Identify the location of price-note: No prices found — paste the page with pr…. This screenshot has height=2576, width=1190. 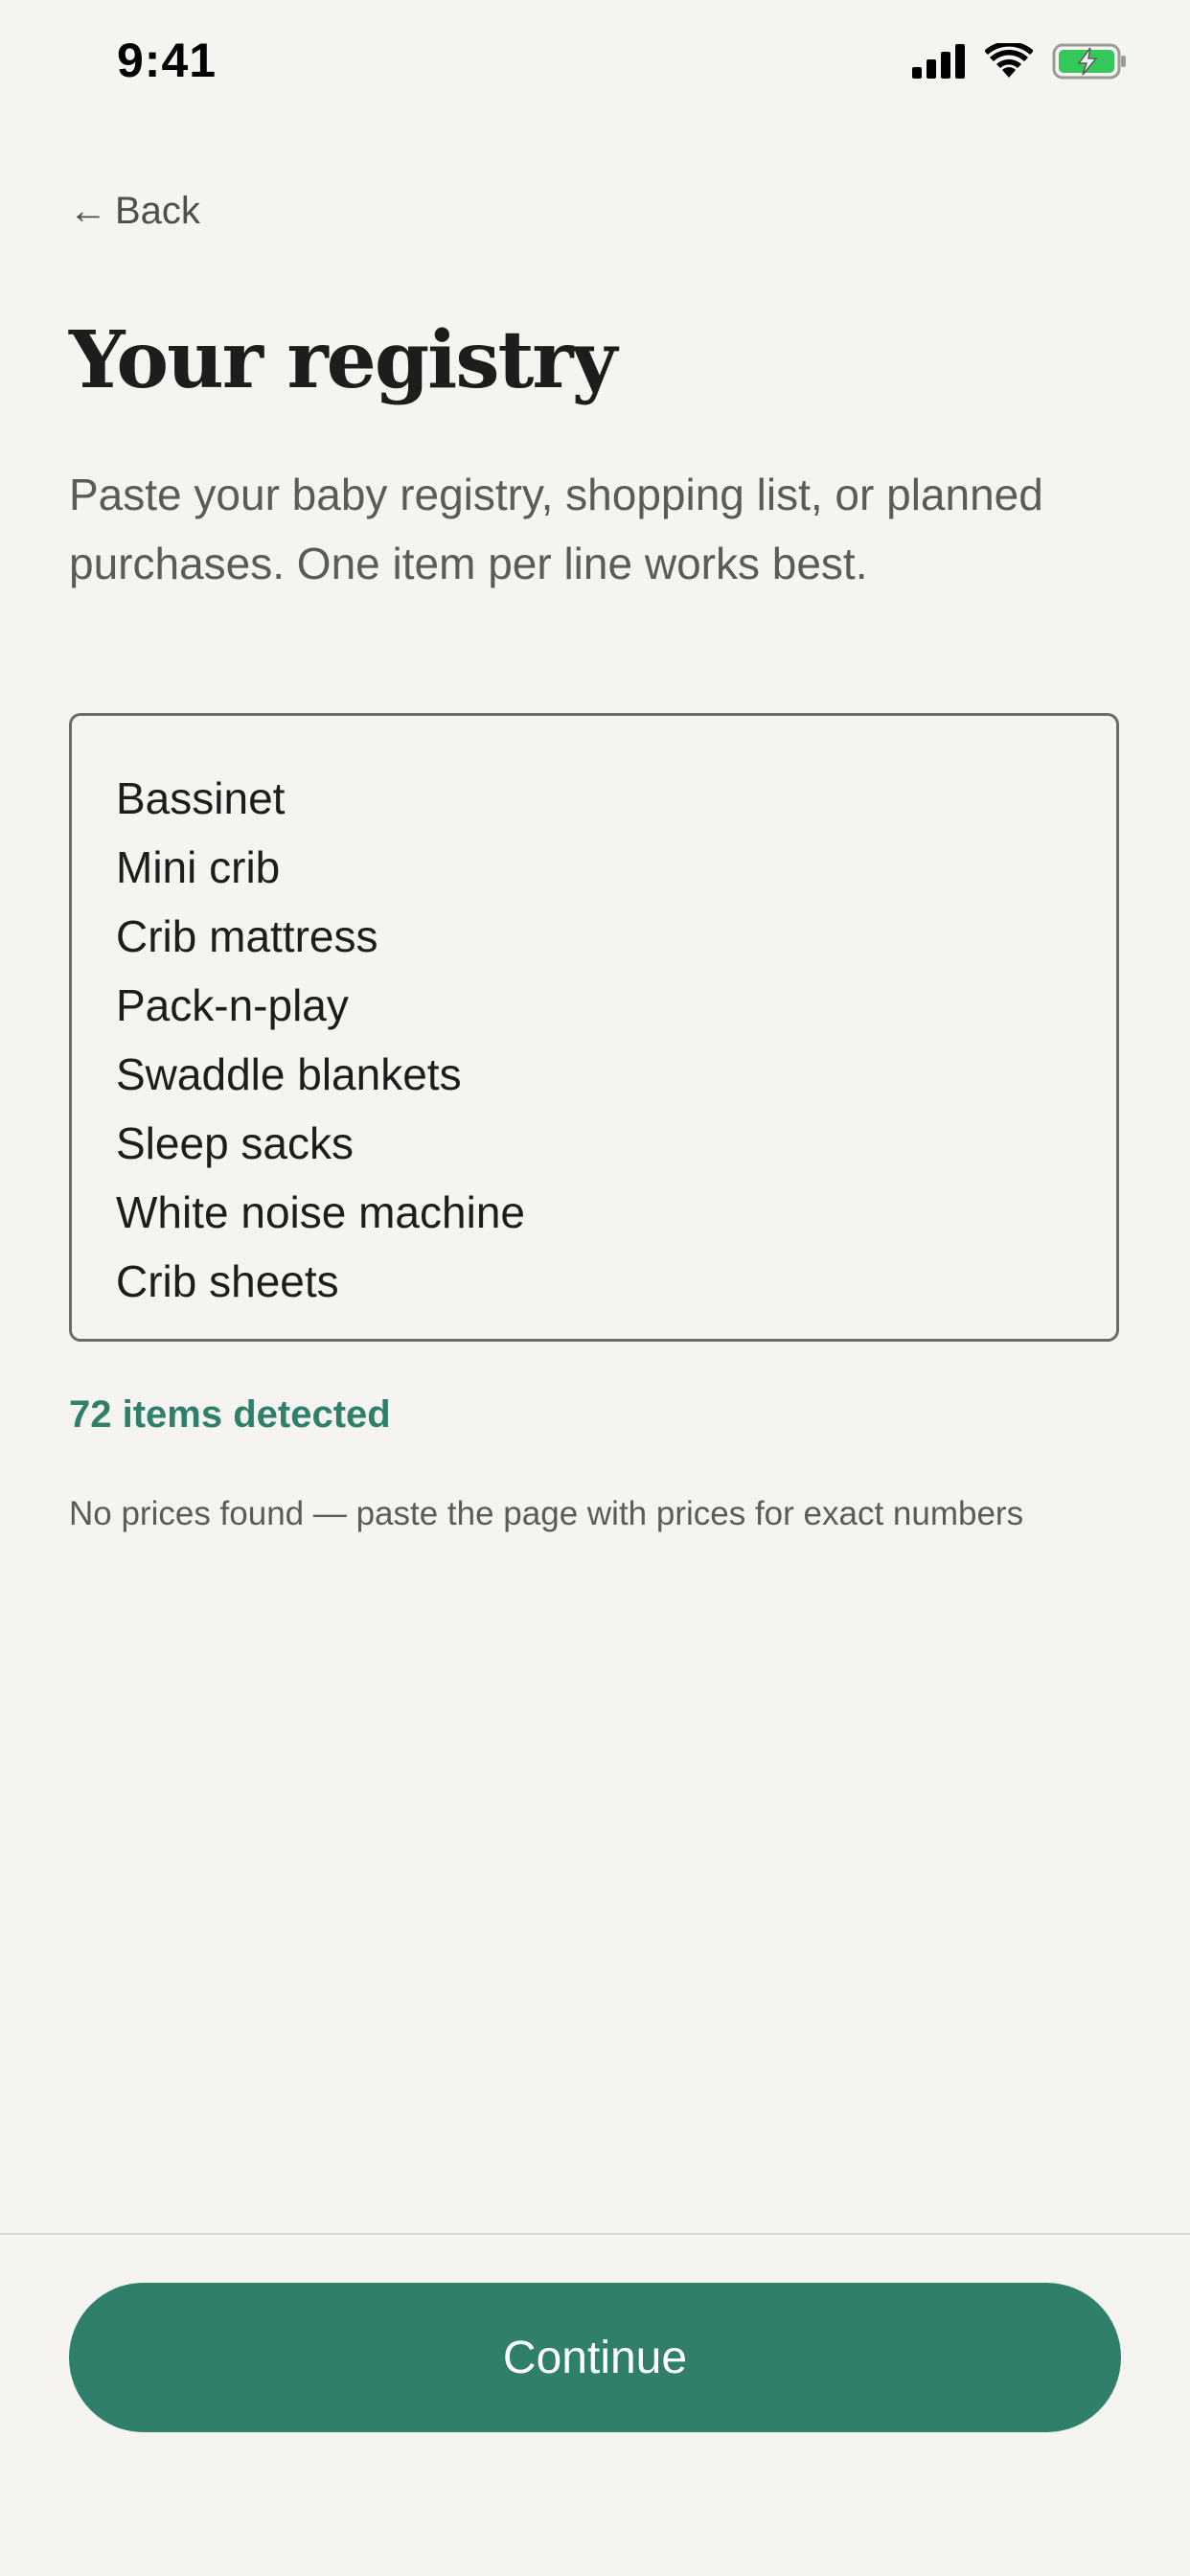
(546, 1513).